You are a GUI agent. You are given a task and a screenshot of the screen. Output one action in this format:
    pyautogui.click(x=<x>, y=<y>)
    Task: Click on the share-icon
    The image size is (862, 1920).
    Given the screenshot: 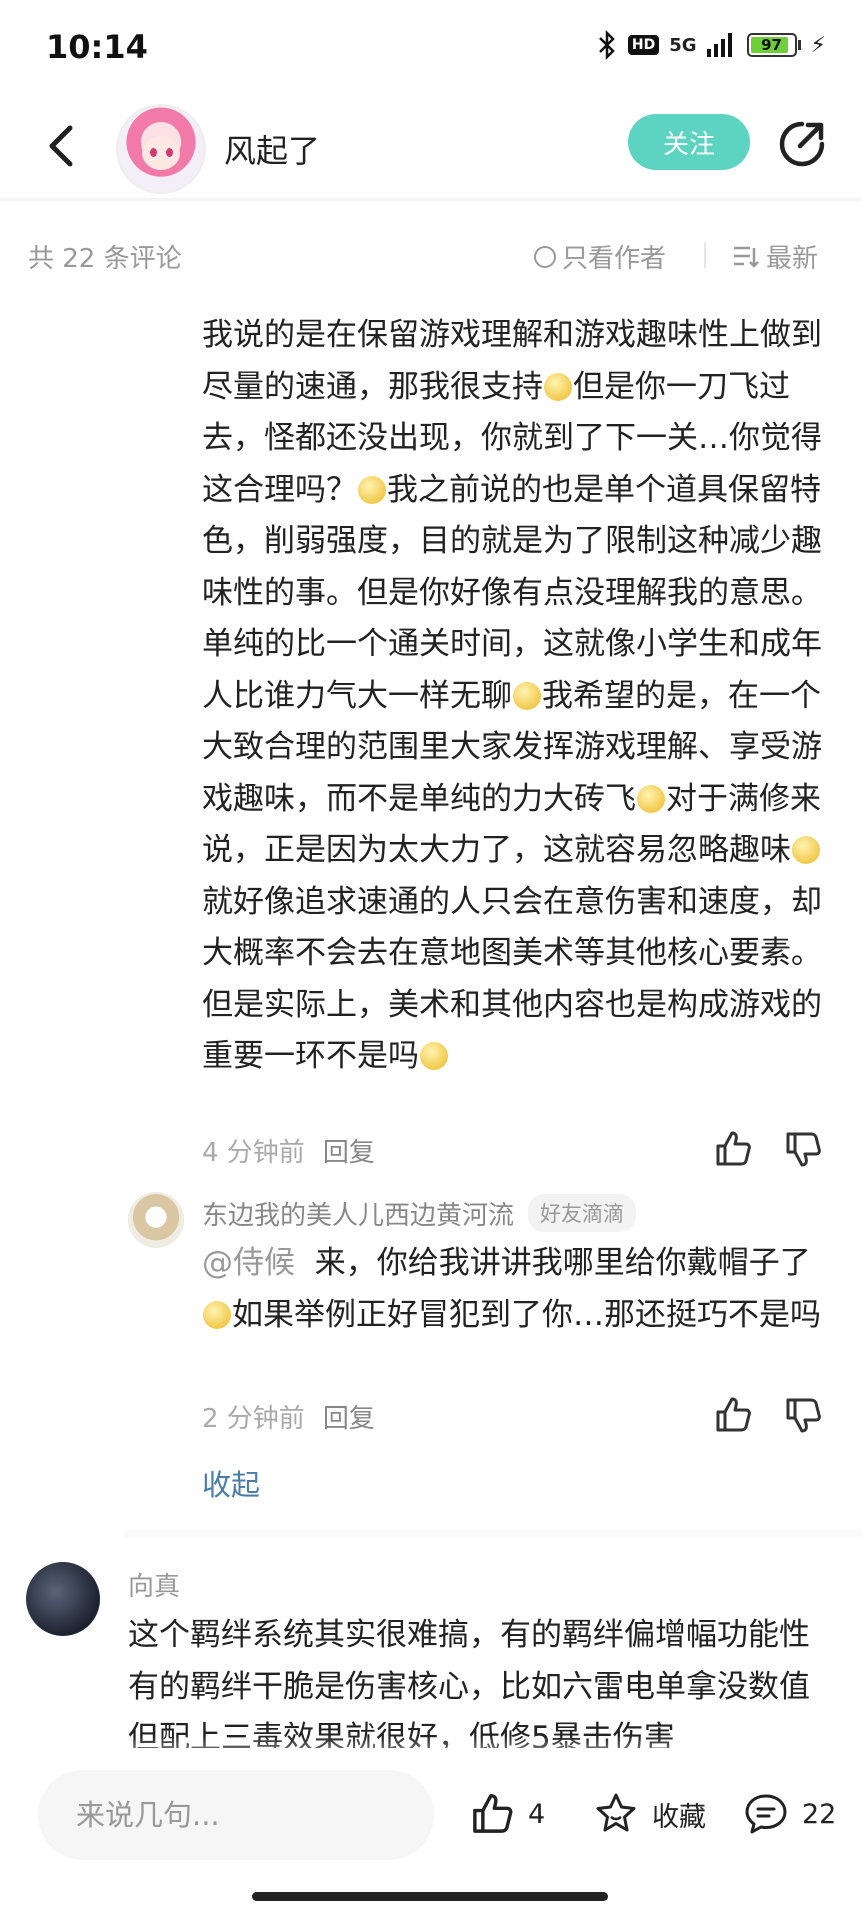 What is the action you would take?
    pyautogui.click(x=802, y=144)
    